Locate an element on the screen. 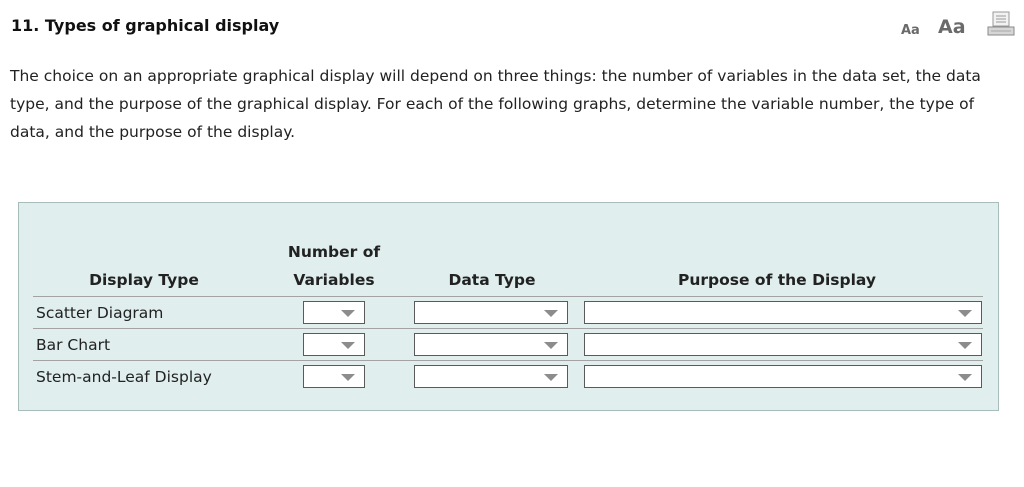 The image size is (1024, 487). header-data-type: Data Type is located at coordinates (492, 267).